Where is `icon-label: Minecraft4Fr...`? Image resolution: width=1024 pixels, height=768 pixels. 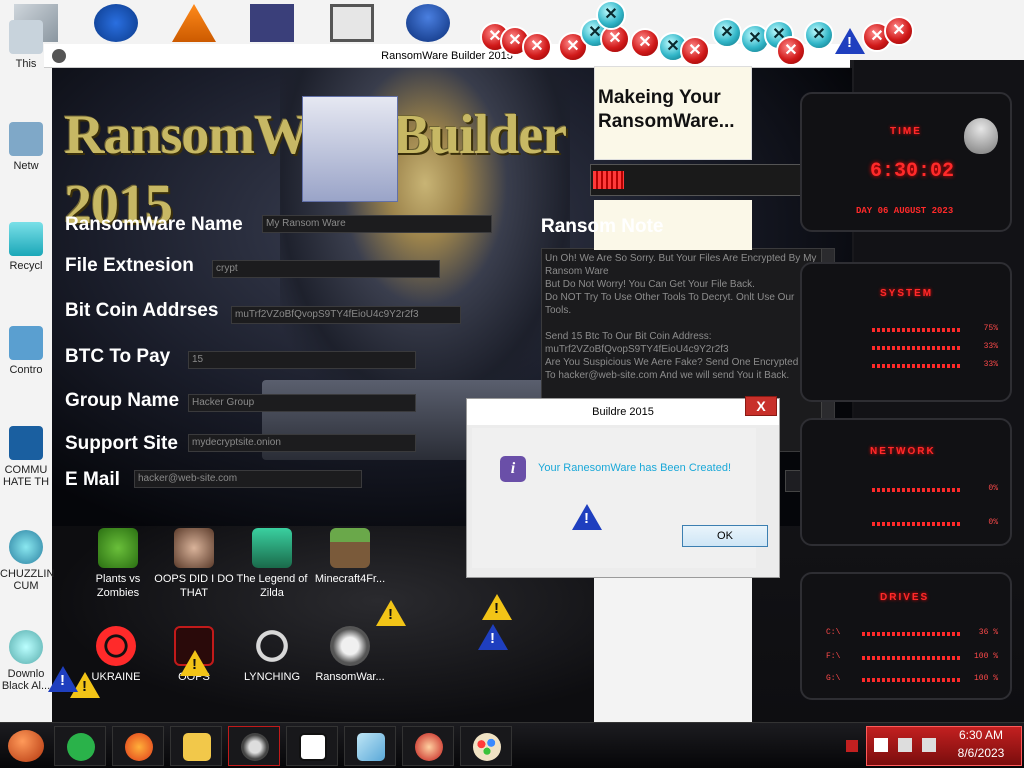
icon-label: Minecraft4Fr... is located at coordinates (350, 579).